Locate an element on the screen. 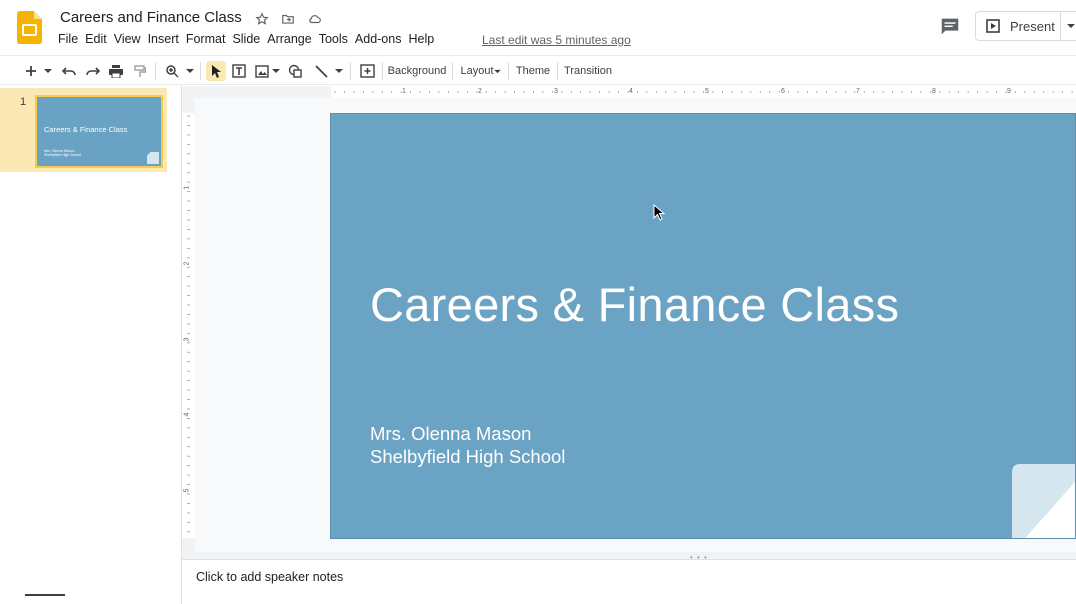 This screenshot has width=1076, height=604. ruler-mark-6: 6 is located at coordinates (783, 91).